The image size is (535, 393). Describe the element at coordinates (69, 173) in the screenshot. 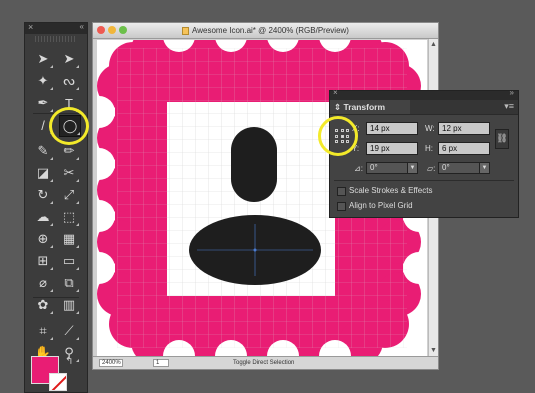

I see `scissors-tool: ✂` at that location.